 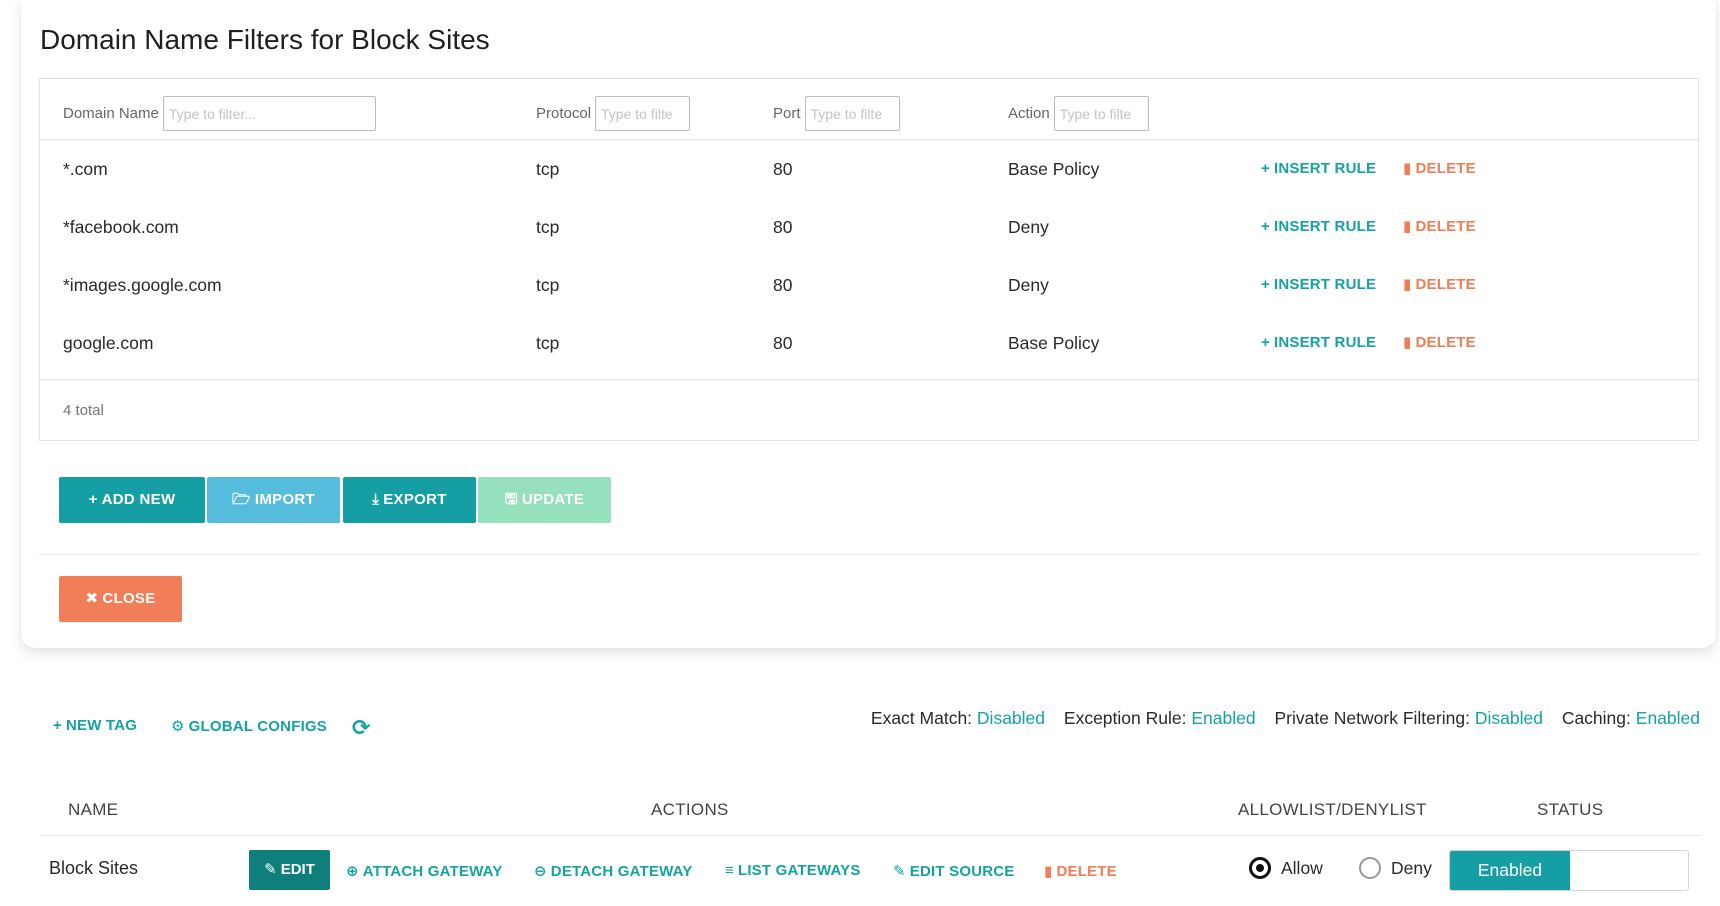 I want to click on edit-source-button: ✎ EDIT SOURCE, so click(x=954, y=871).